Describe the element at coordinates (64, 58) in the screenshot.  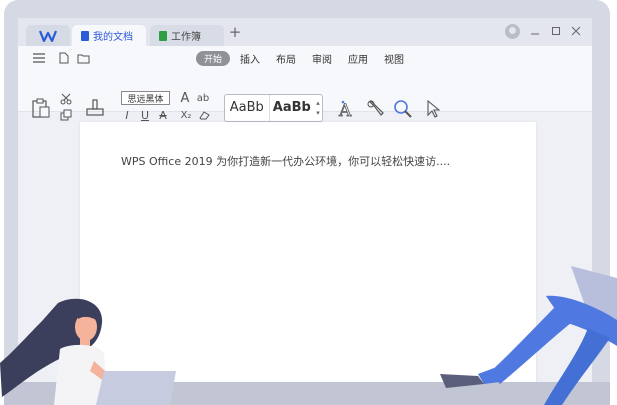
I see `new-file-icon` at that location.